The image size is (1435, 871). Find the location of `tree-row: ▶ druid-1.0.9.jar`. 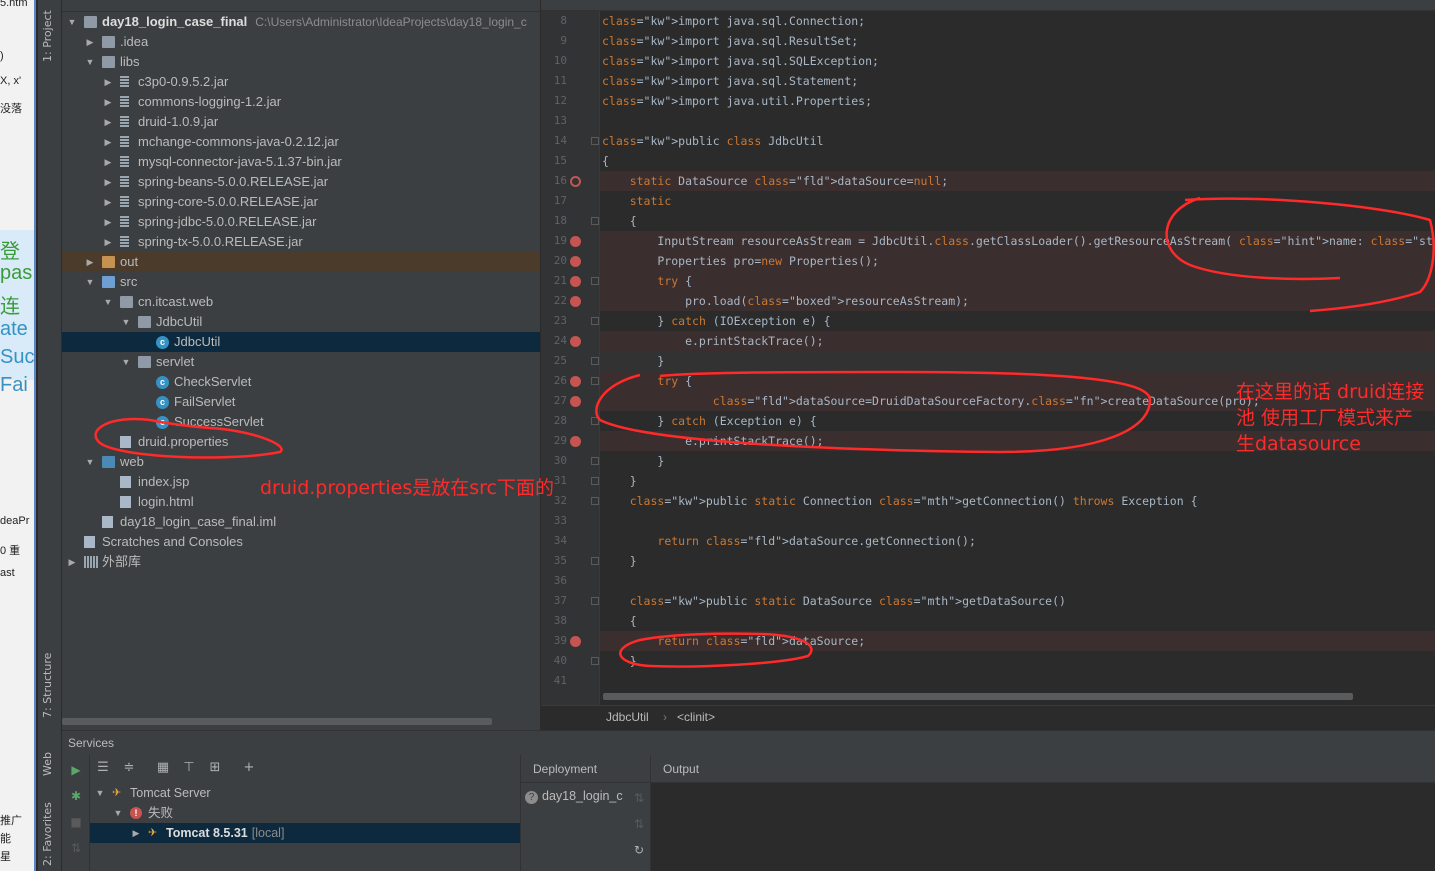

tree-row: ▶ druid-1.0.9.jar is located at coordinates (301, 122).